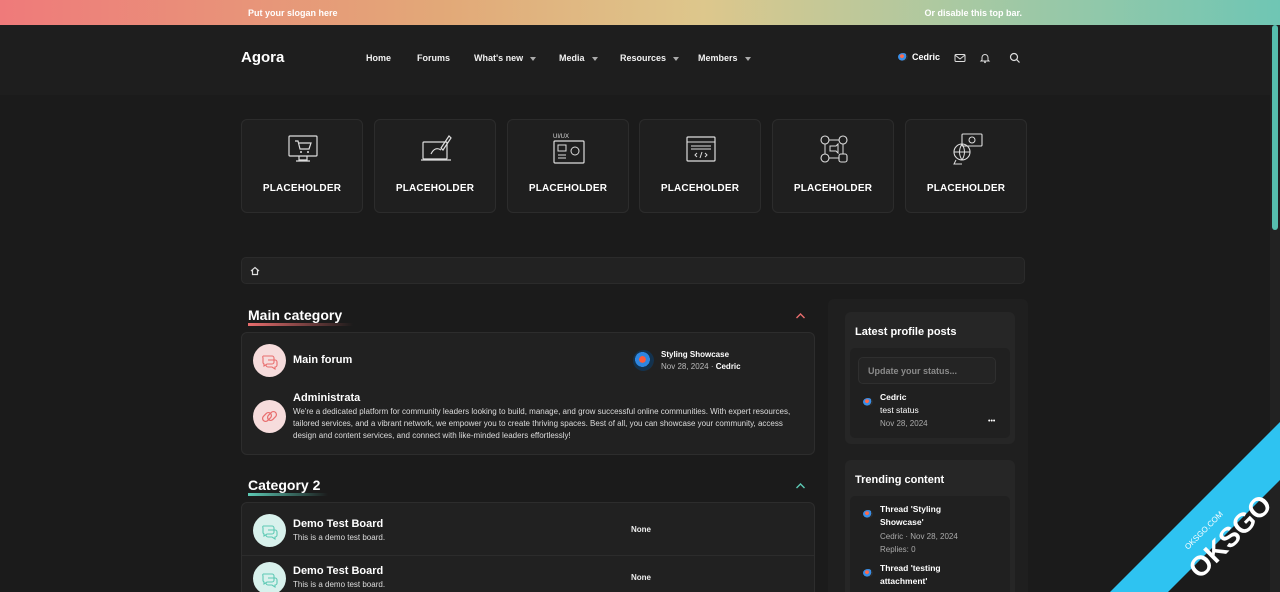 This screenshot has height=592, width=1280. What do you see at coordinates (960, 58) in the screenshot?
I see `envelope-icon` at bounding box center [960, 58].